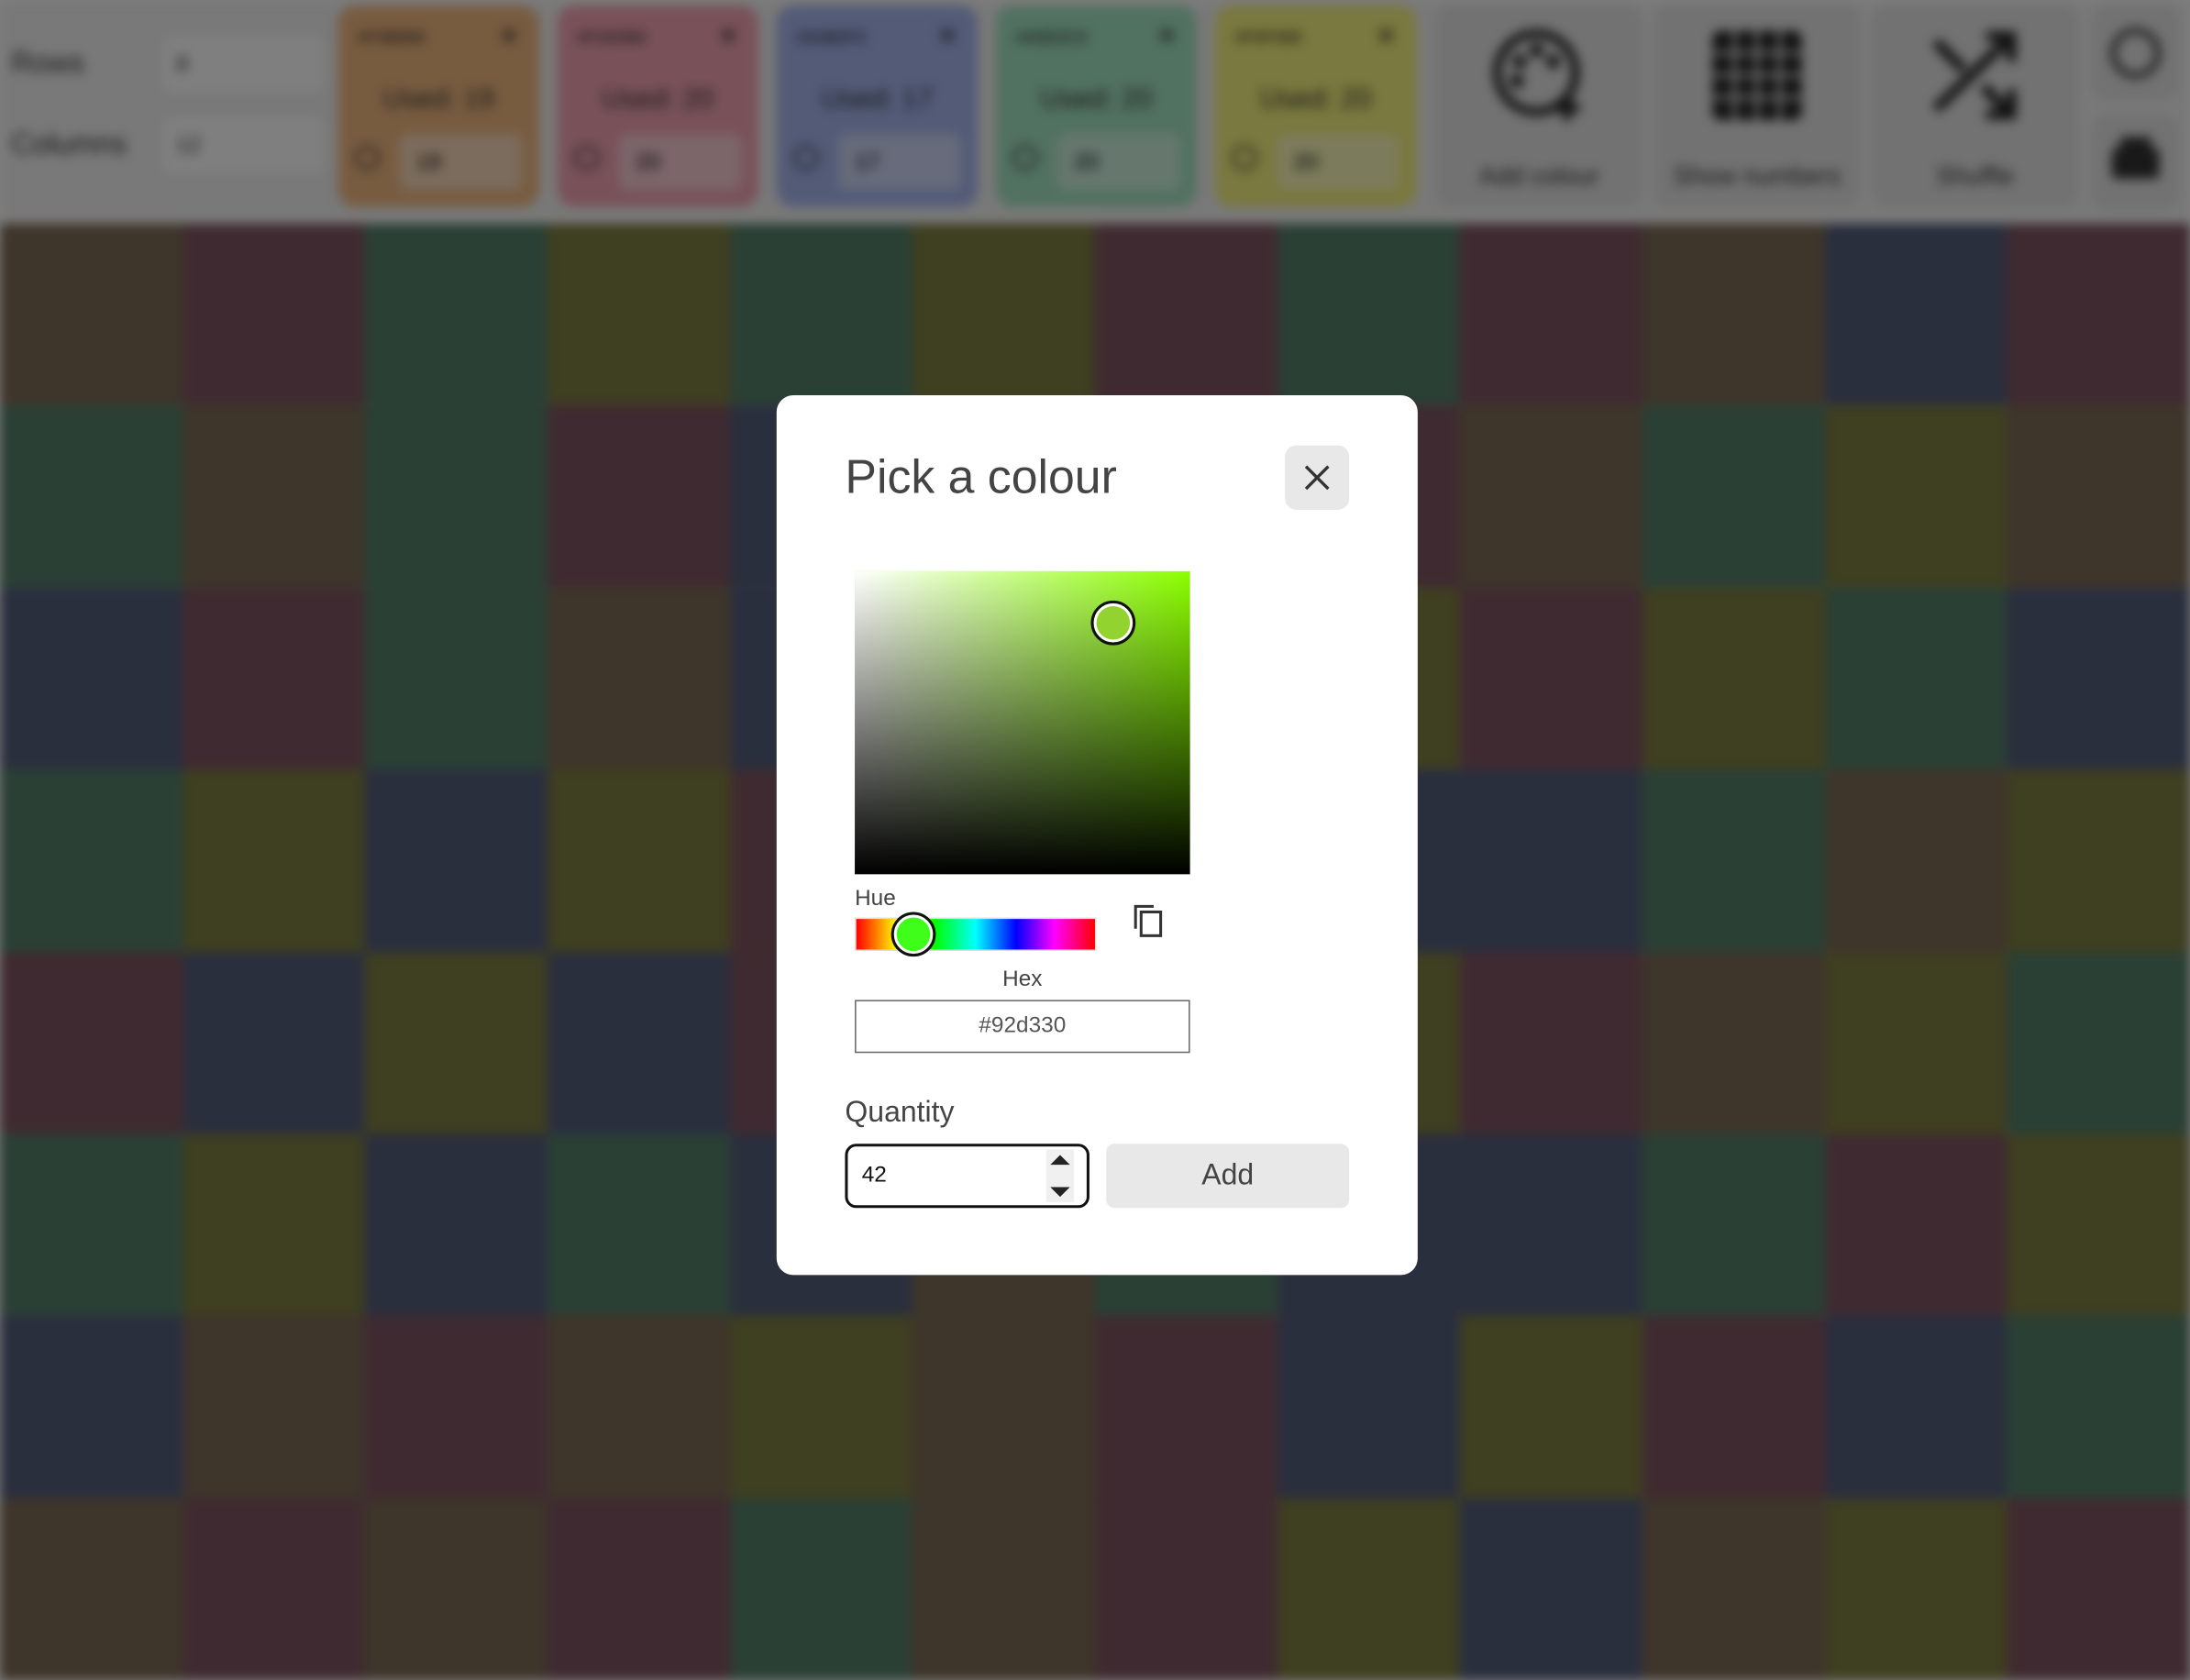 This screenshot has height=1680, width=2190. I want to click on quantity-stepper, so click(967, 1176).